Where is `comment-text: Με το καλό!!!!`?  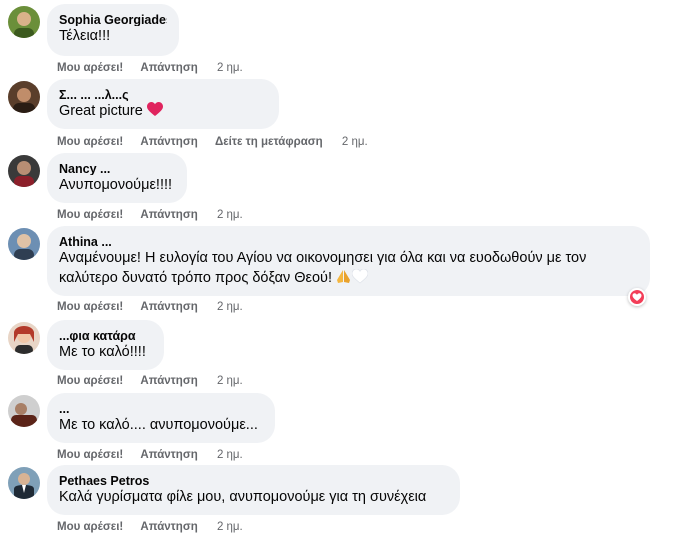 comment-text: Με το καλό!!!! is located at coordinates (102, 352).